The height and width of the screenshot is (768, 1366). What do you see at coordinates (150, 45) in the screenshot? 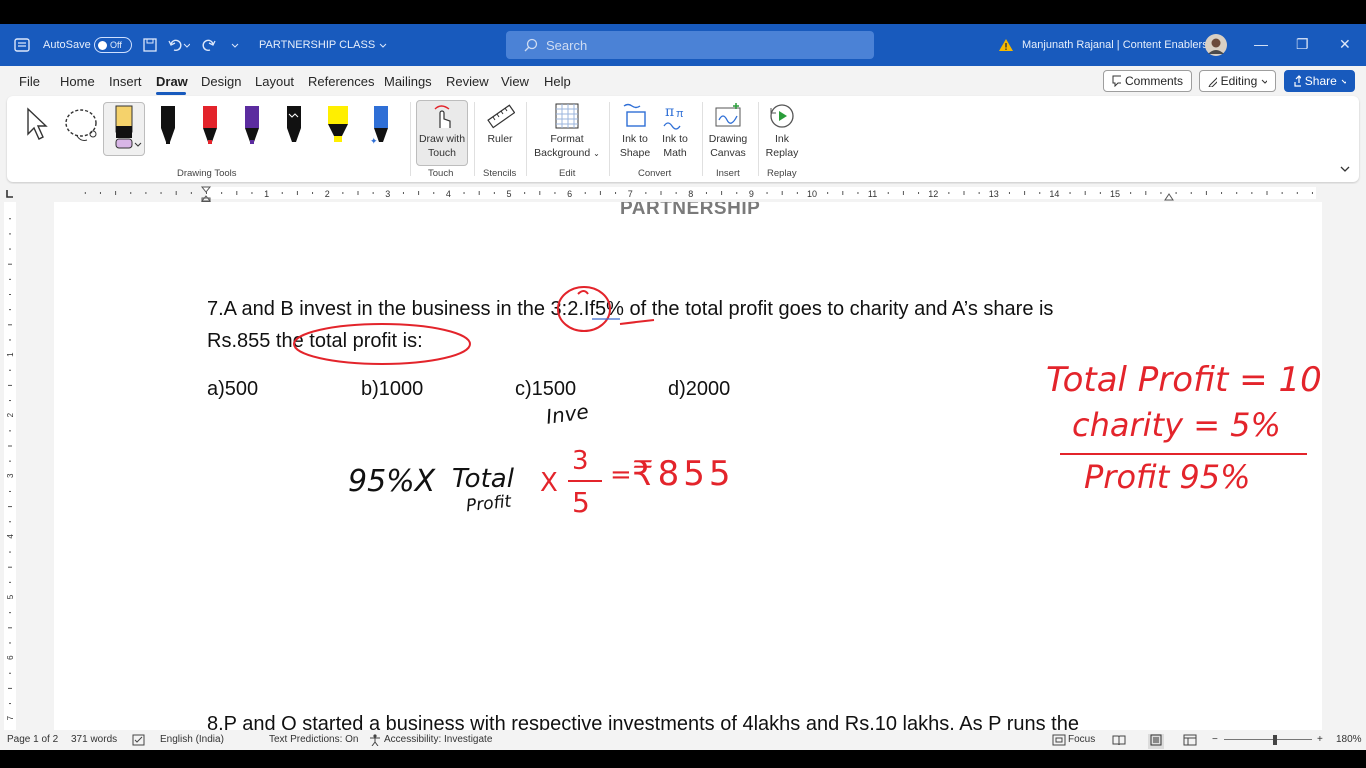
I see `save-icon` at bounding box center [150, 45].